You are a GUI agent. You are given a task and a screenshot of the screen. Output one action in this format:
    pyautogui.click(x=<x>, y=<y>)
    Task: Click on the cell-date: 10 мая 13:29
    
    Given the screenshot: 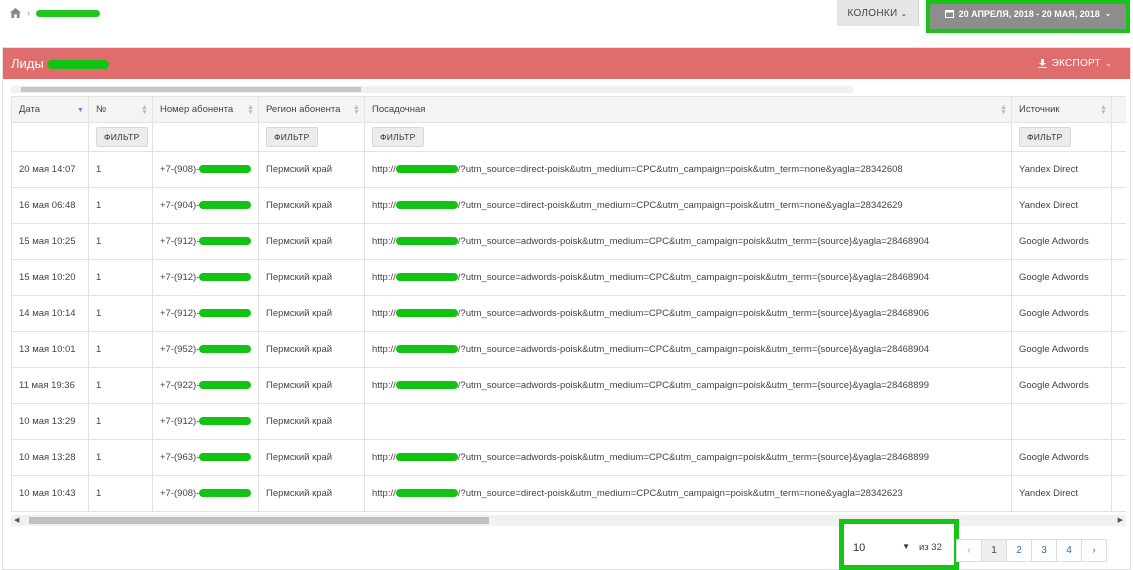 What is the action you would take?
    pyautogui.click(x=50, y=421)
    